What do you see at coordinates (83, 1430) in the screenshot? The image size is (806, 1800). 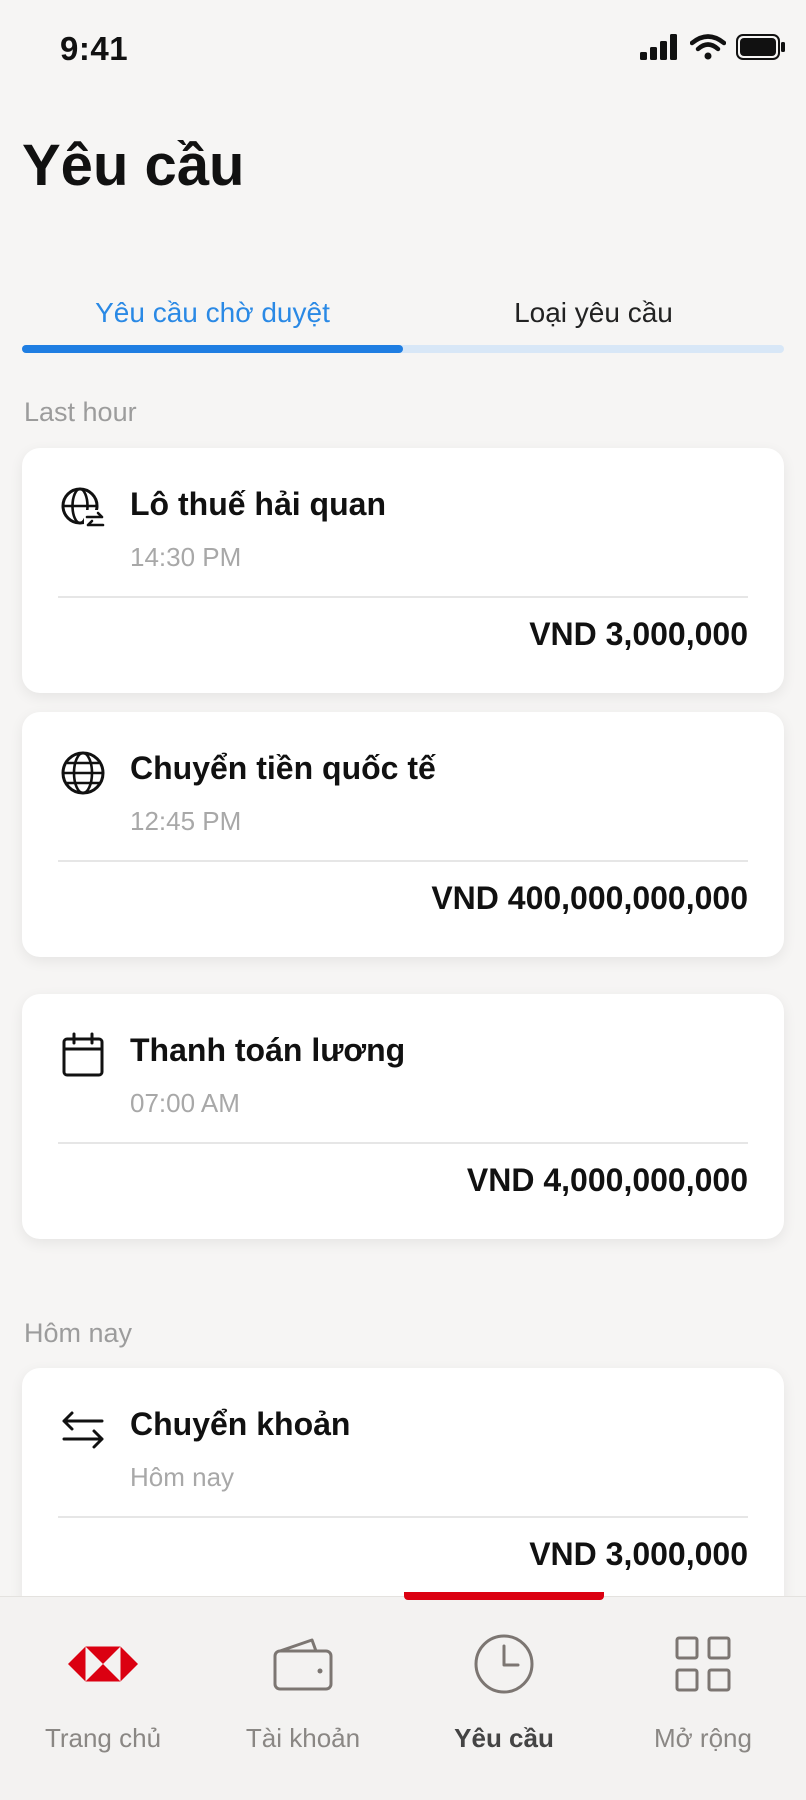 I see `transfer-arrows-icon` at bounding box center [83, 1430].